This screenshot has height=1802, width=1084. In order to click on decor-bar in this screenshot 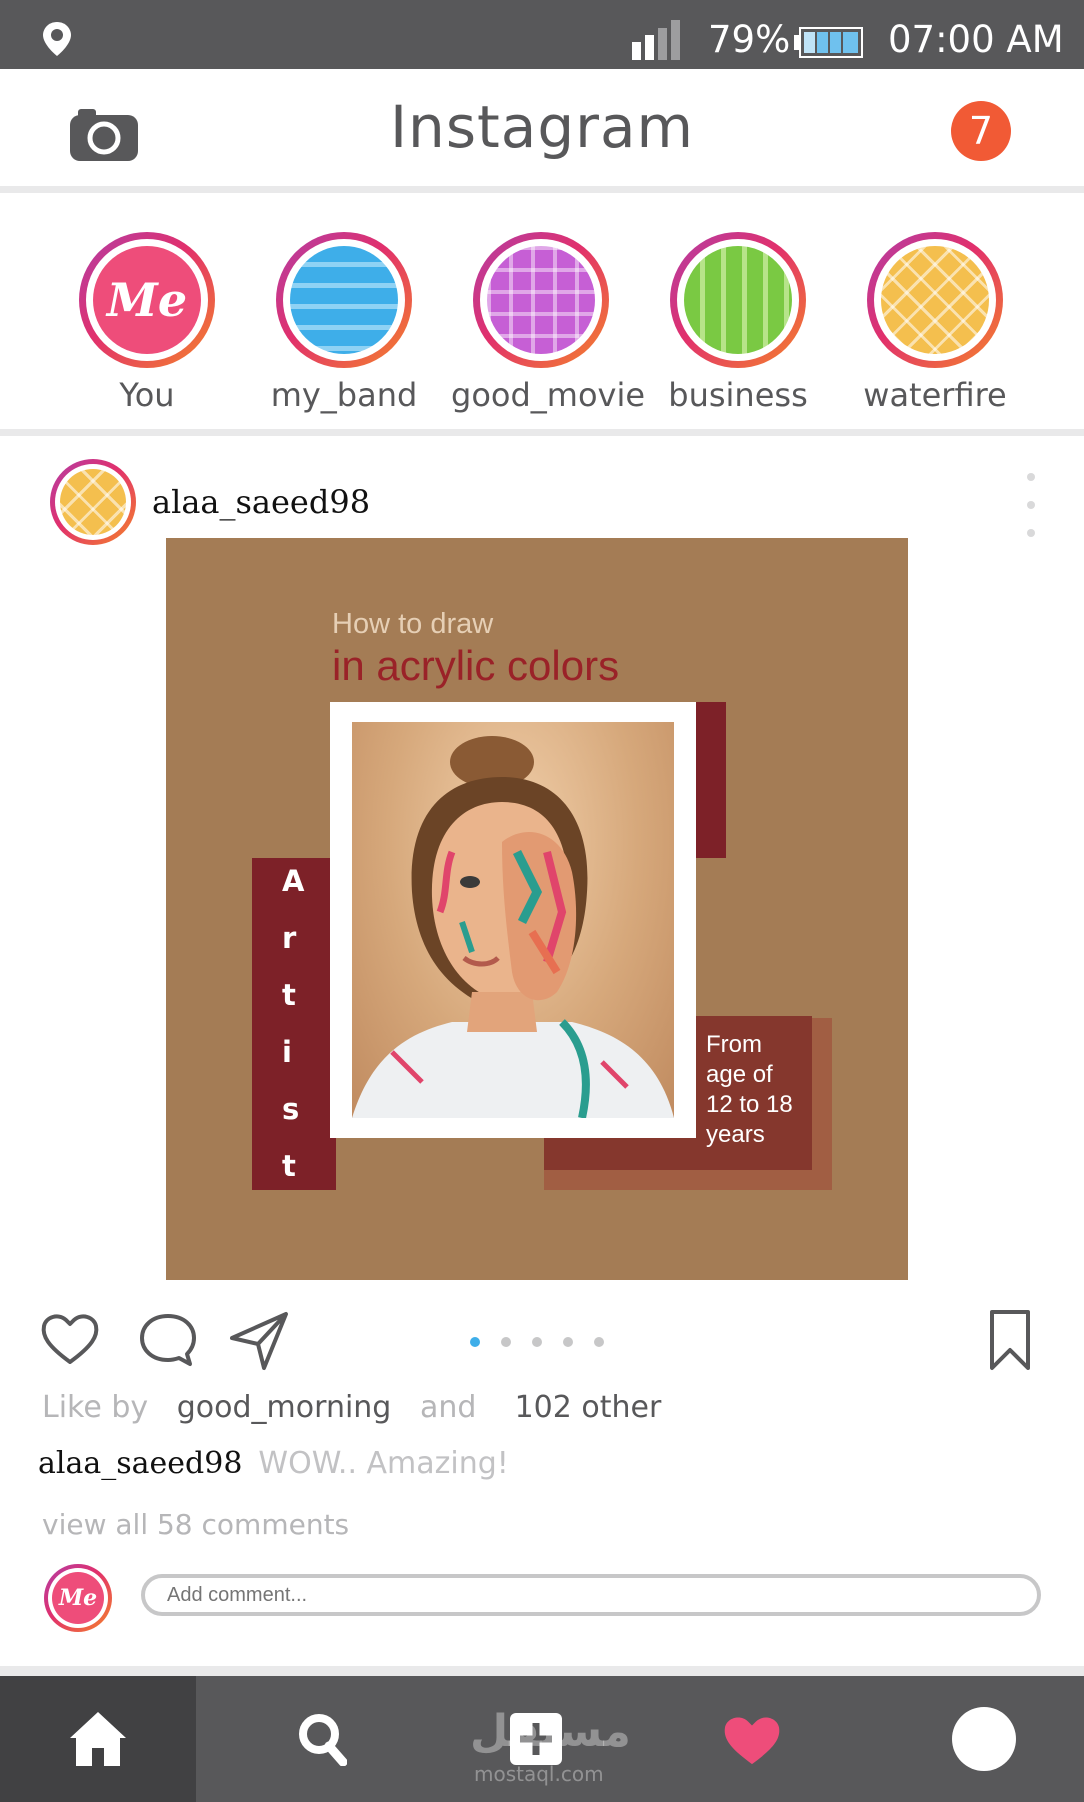, I will do `click(710, 780)`.